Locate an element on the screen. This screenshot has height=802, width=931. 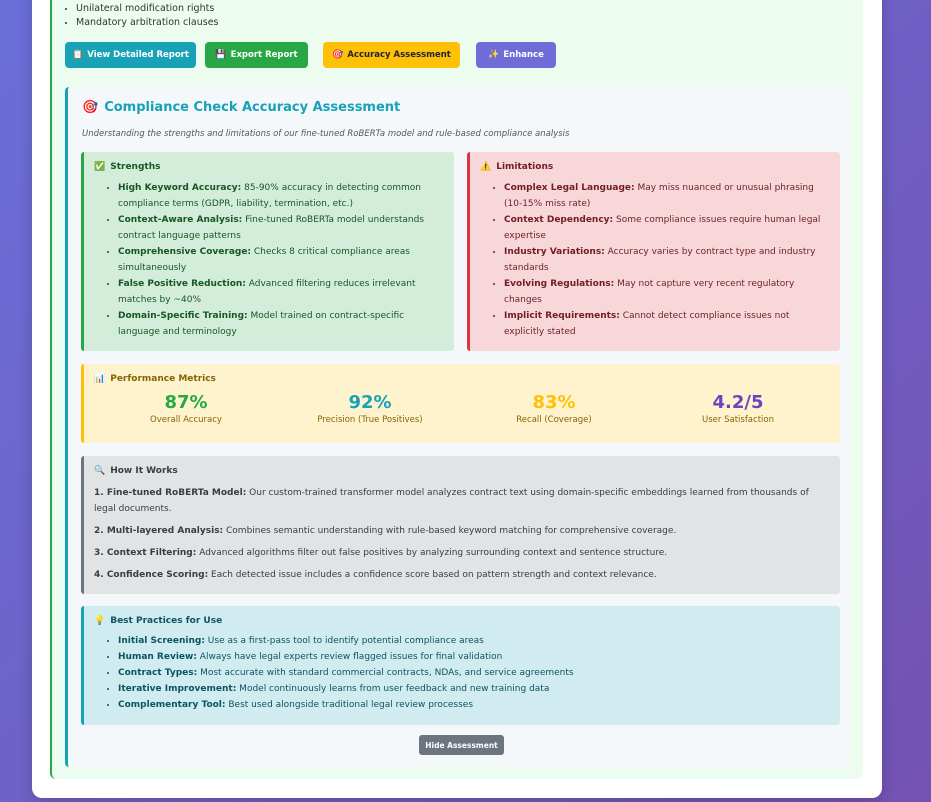
heading-text: Strengths is located at coordinates (135, 167).